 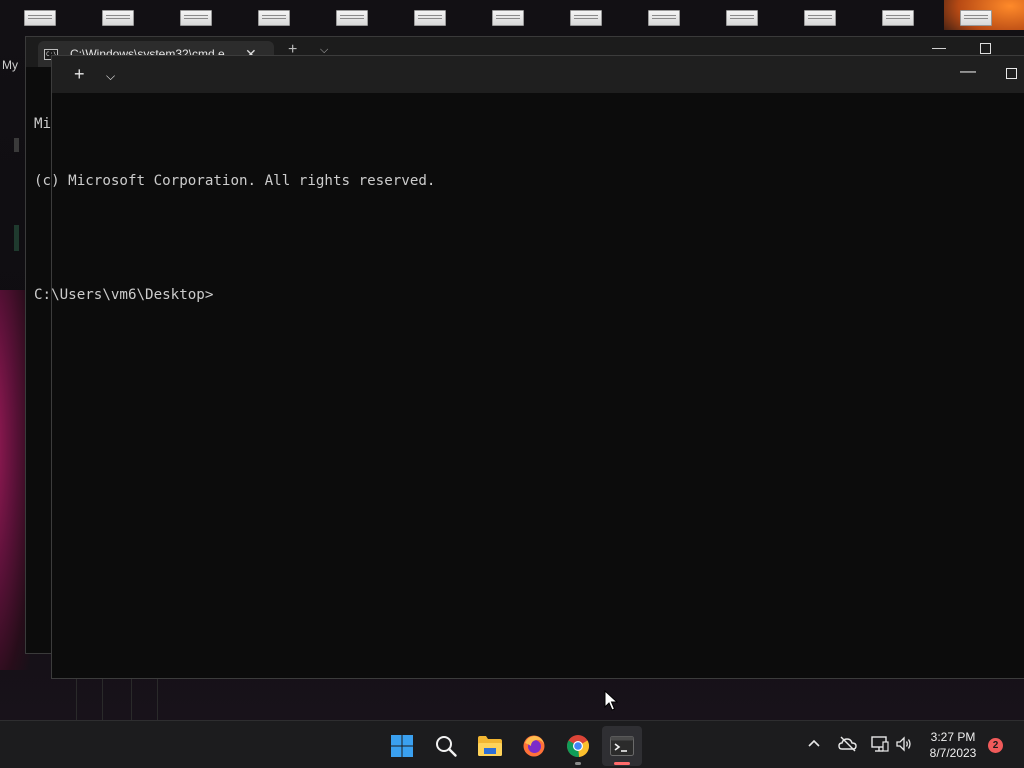 I want to click on chrome-button, so click(x=578, y=746).